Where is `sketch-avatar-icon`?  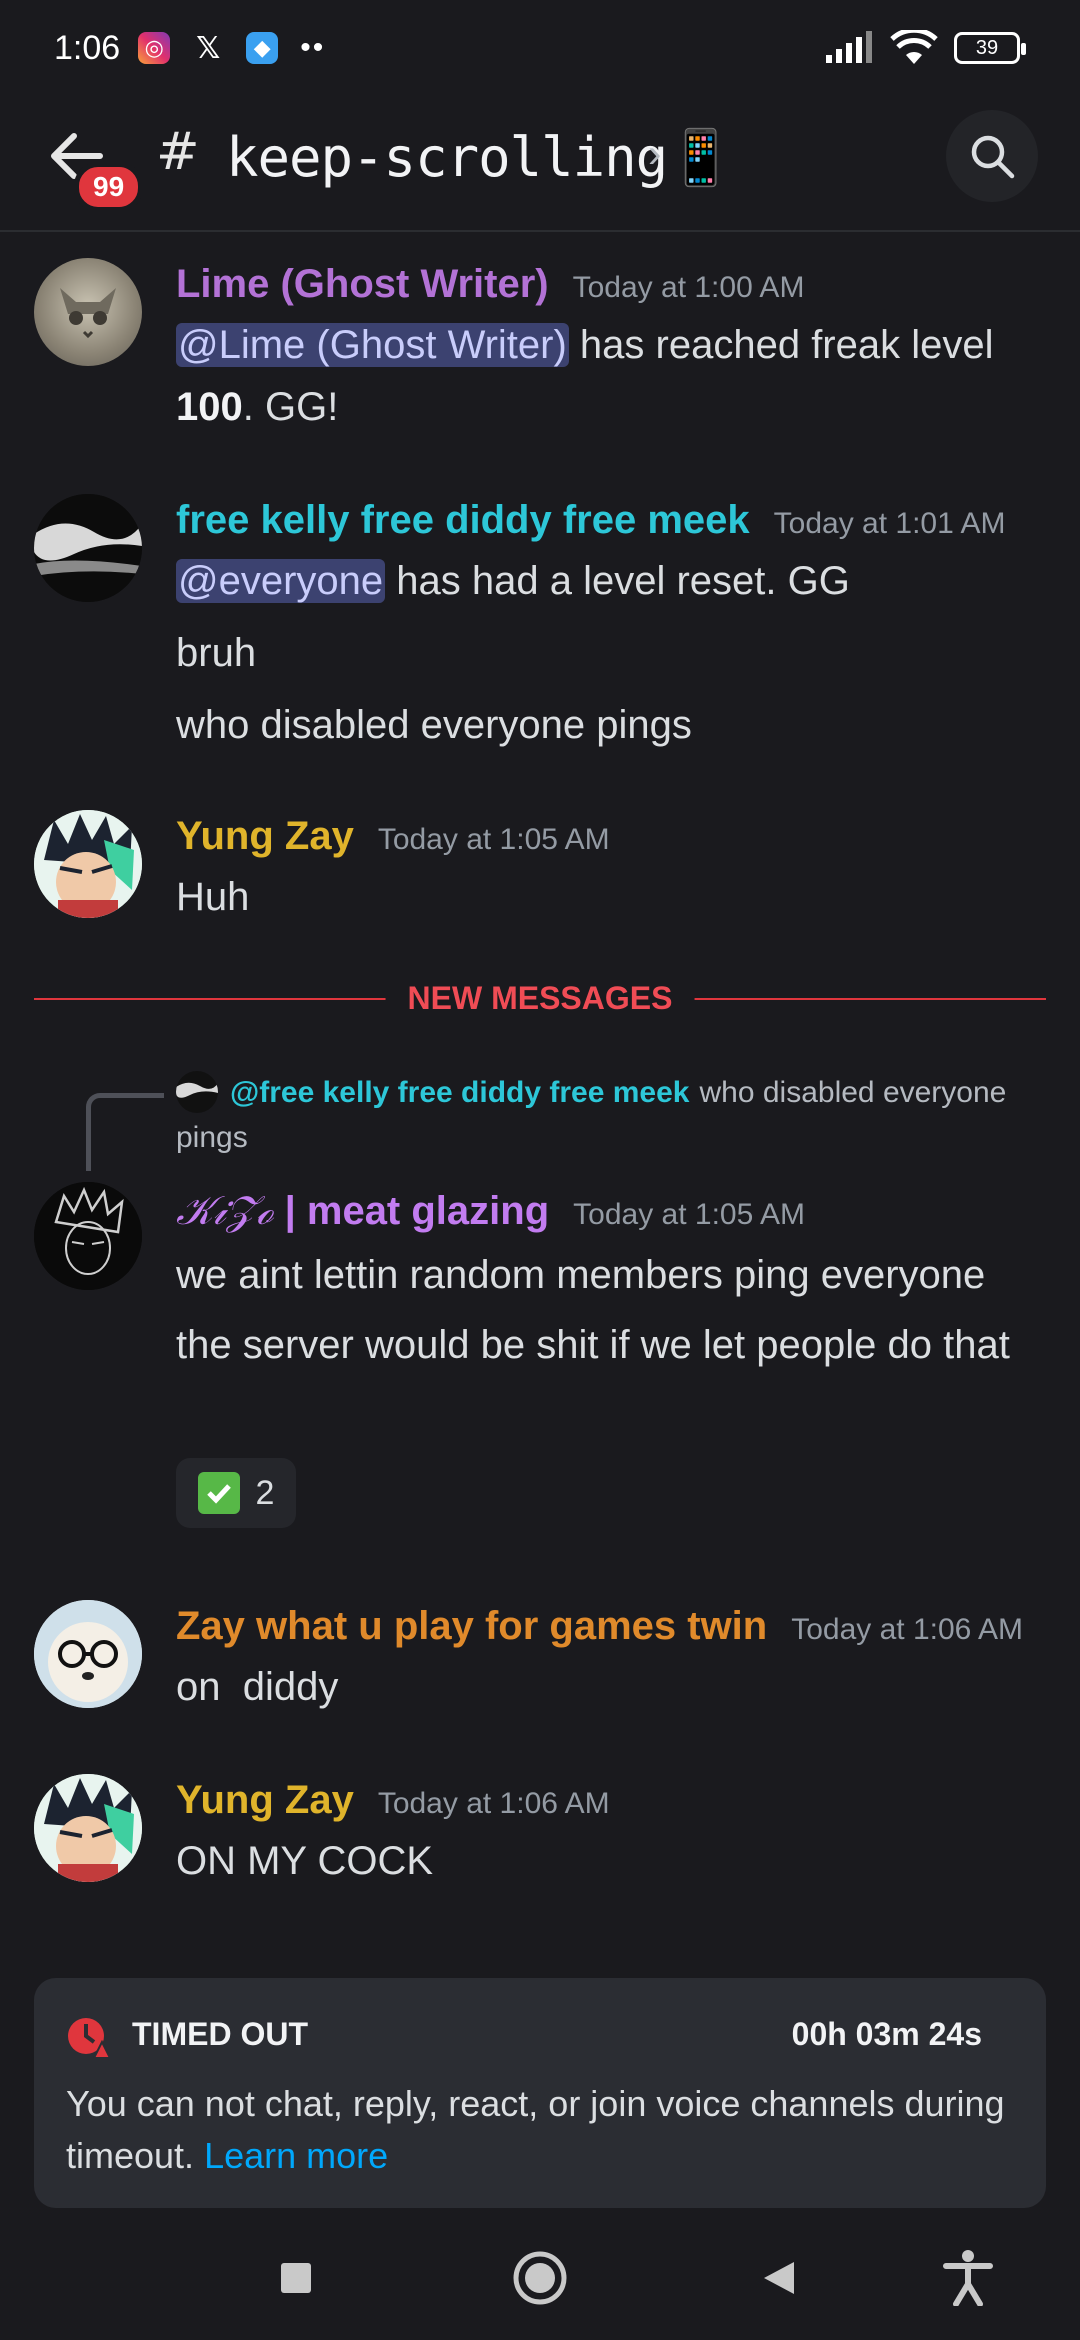
sketch-avatar-icon is located at coordinates (88, 1236).